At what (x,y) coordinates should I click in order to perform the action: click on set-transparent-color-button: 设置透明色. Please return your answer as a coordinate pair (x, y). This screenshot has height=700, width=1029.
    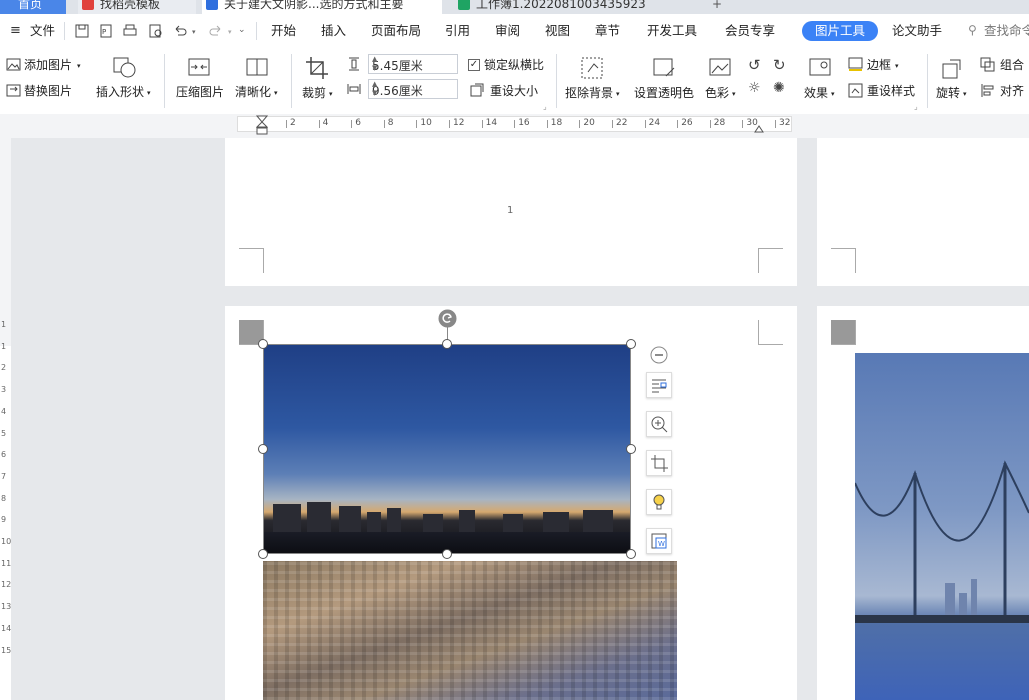
    Looking at the image, I should click on (664, 93).